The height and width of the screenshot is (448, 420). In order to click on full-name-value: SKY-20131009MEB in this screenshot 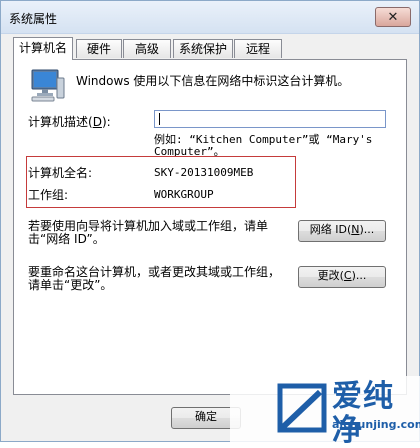, I will do `click(204, 172)`.